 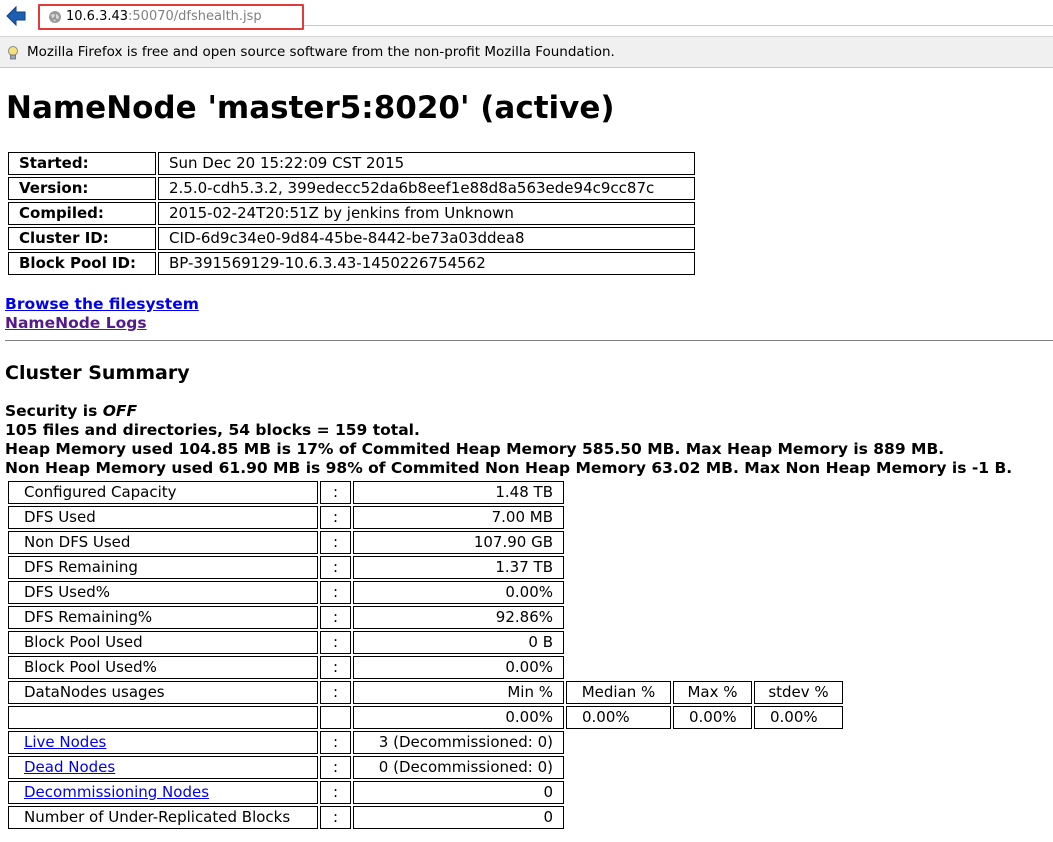 I want to click on url-bar: 10.6.3.43:50070/dfshealth.jsp, so click(x=171, y=17).